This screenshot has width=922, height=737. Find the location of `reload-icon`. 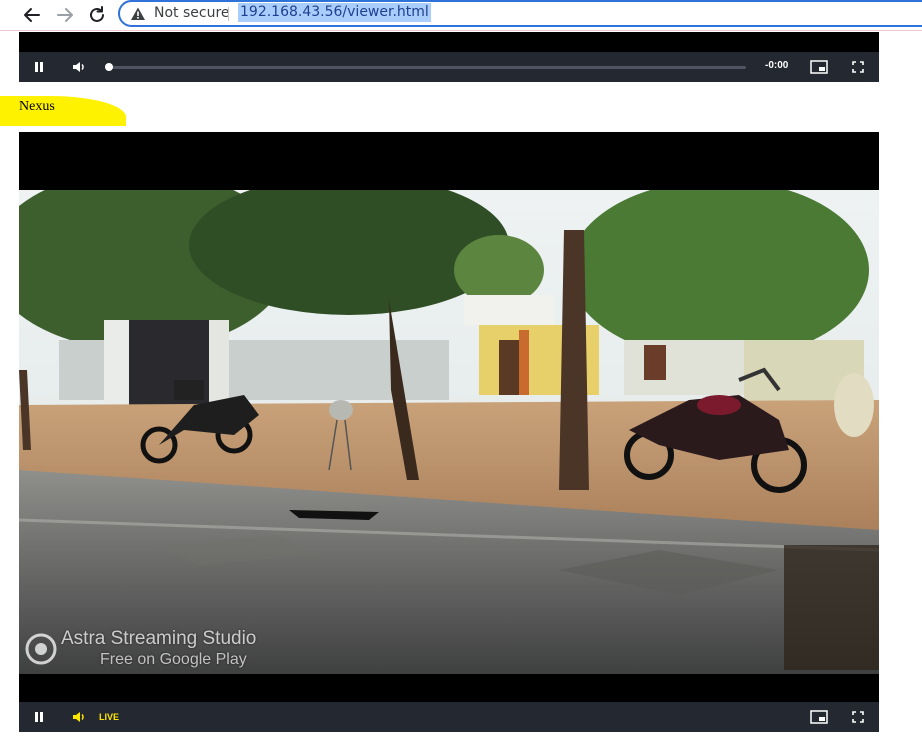

reload-icon is located at coordinates (97, 15).